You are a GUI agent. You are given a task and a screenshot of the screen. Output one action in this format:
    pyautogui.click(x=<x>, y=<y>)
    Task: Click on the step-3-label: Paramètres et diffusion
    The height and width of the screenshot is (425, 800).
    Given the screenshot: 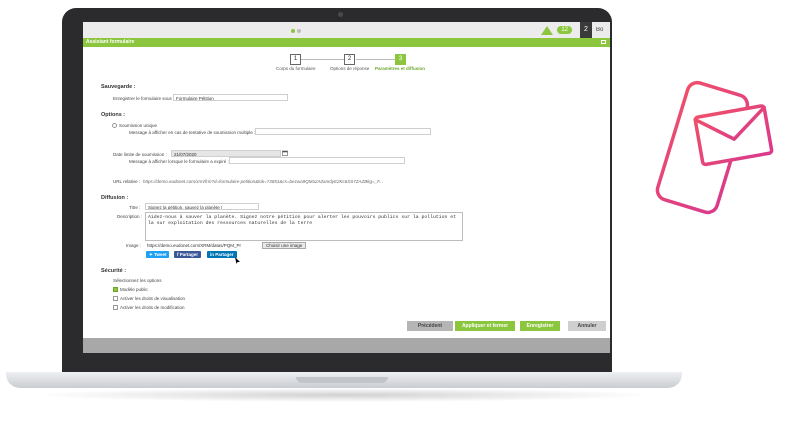 What is the action you would take?
    pyautogui.click(x=400, y=68)
    